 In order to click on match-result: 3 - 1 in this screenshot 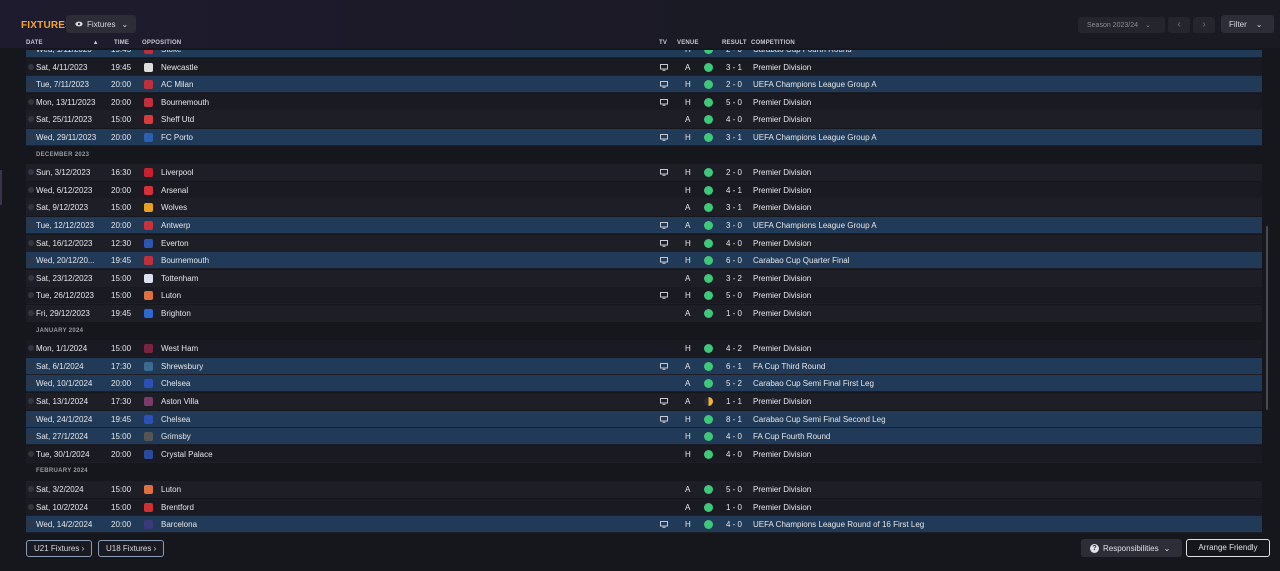, I will do `click(734, 208)`.